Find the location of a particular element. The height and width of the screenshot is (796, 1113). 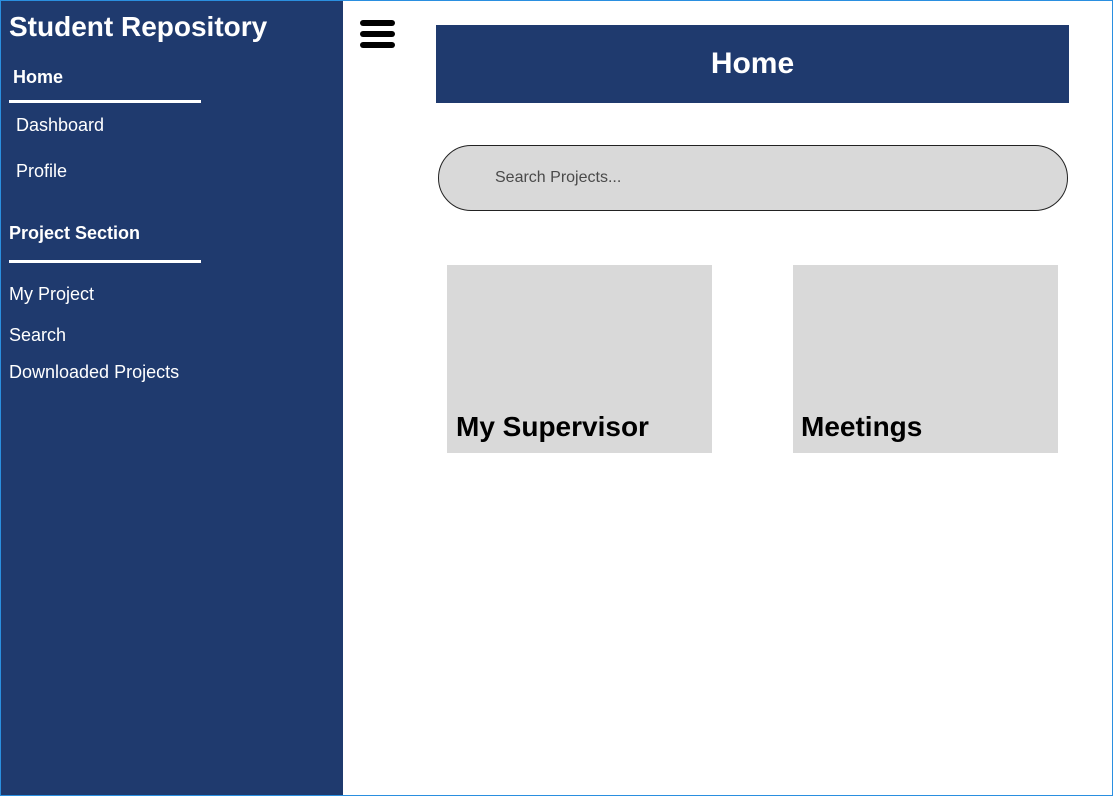

search-bar is located at coordinates (753, 178).